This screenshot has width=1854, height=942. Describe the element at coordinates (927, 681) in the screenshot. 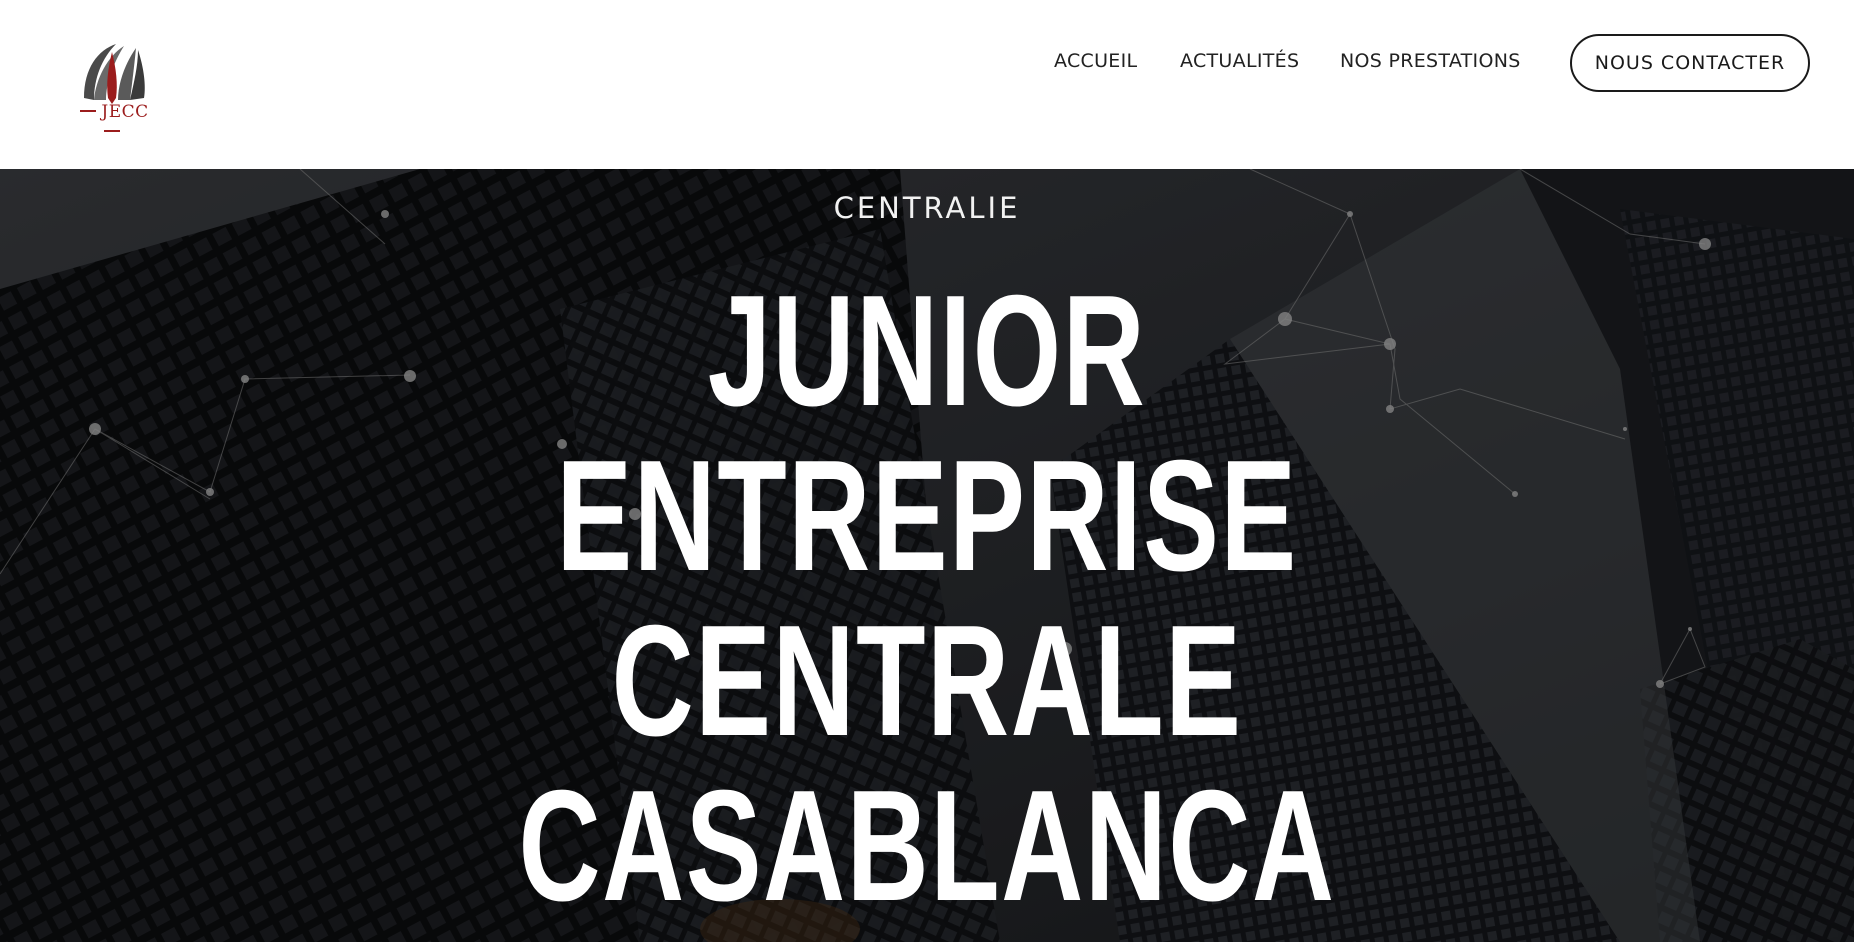

I see `hero-title-line: CENTRALE` at that location.